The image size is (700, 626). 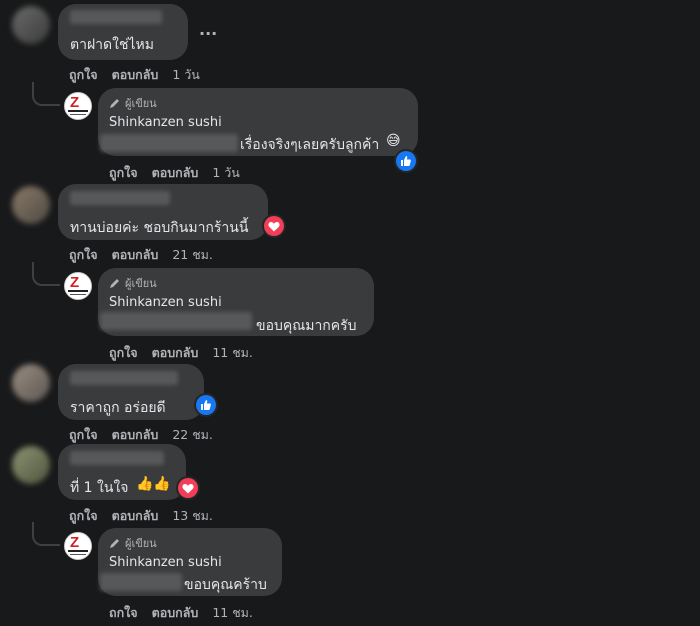 I want to click on reply-text: เรื่องจริงๆเลยครับลูกค้า, so click(x=310, y=145).